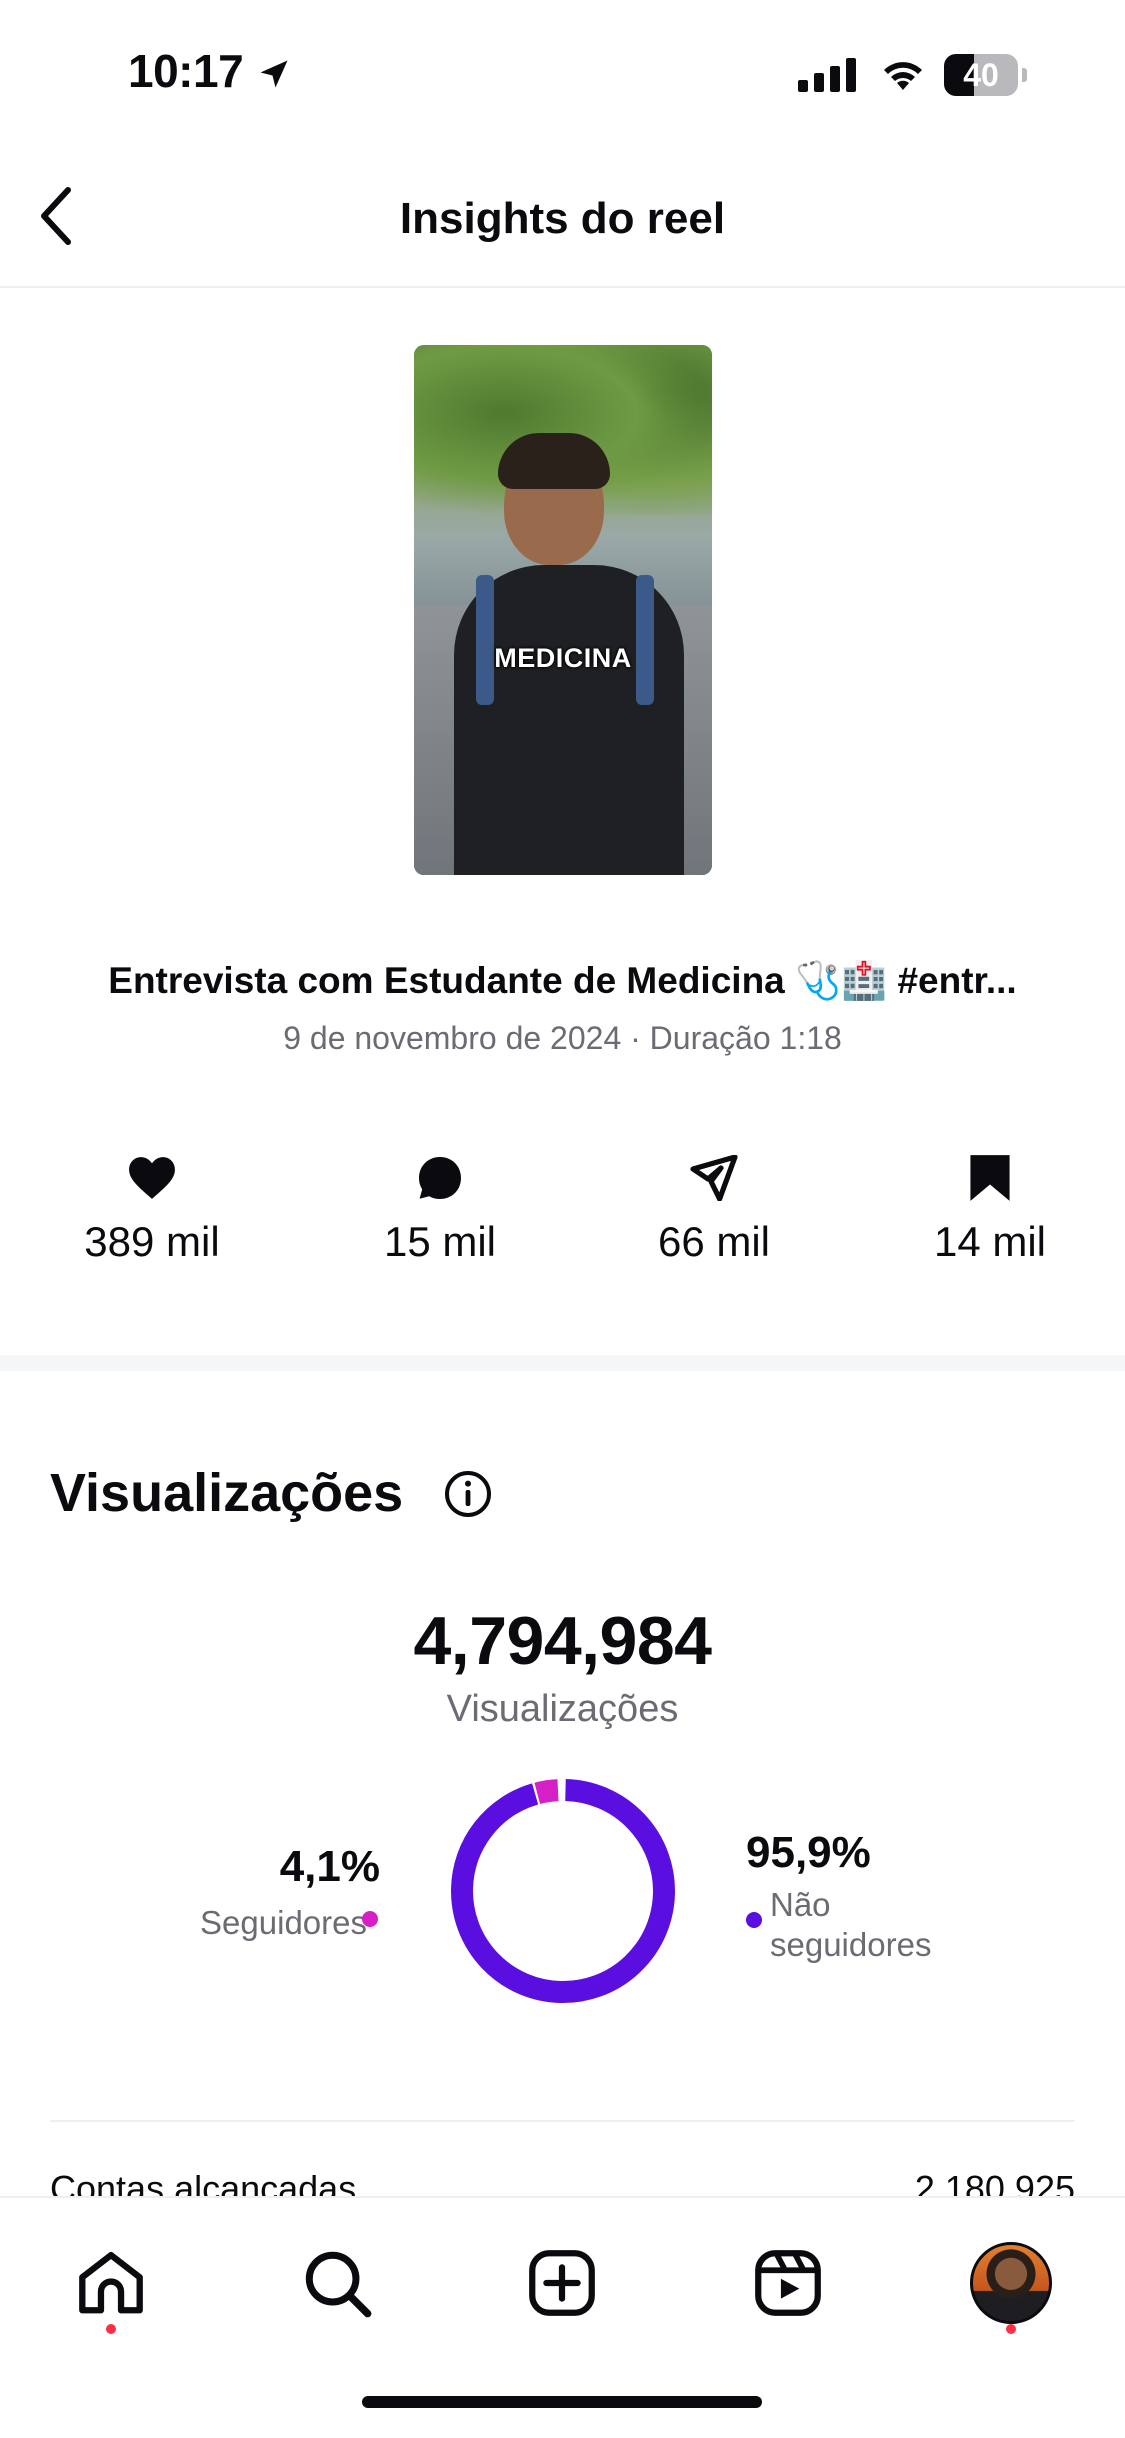  I want to click on heart-icon, so click(152, 1178).